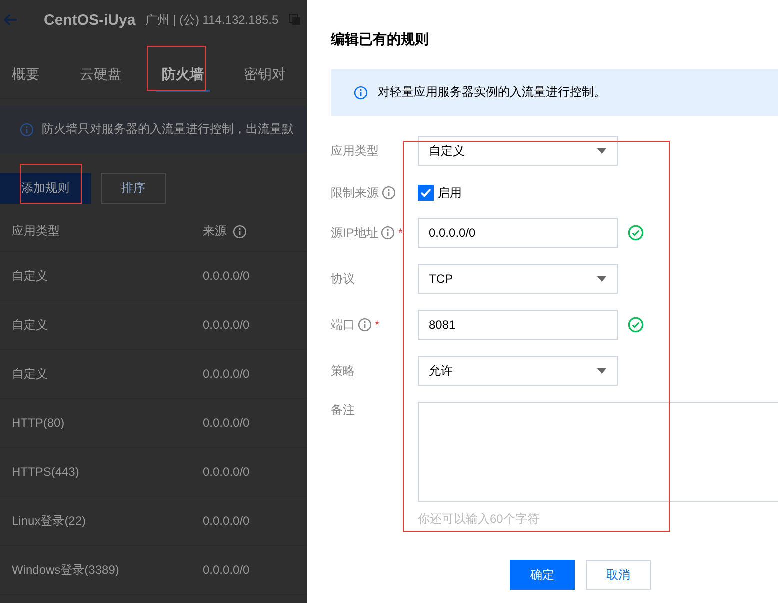 Image resolution: width=778 pixels, height=603 pixels. Describe the element at coordinates (49, 521) in the screenshot. I see `table-cell-text: Linux登录(22)` at that location.